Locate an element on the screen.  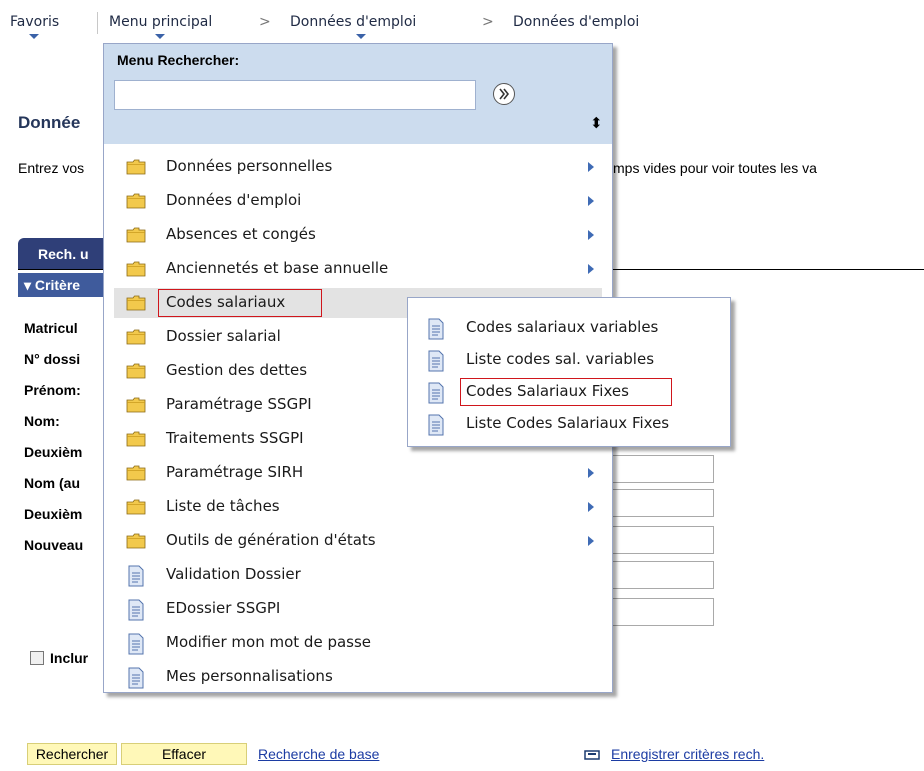
page-title: Donnée is located at coordinates (49, 122).